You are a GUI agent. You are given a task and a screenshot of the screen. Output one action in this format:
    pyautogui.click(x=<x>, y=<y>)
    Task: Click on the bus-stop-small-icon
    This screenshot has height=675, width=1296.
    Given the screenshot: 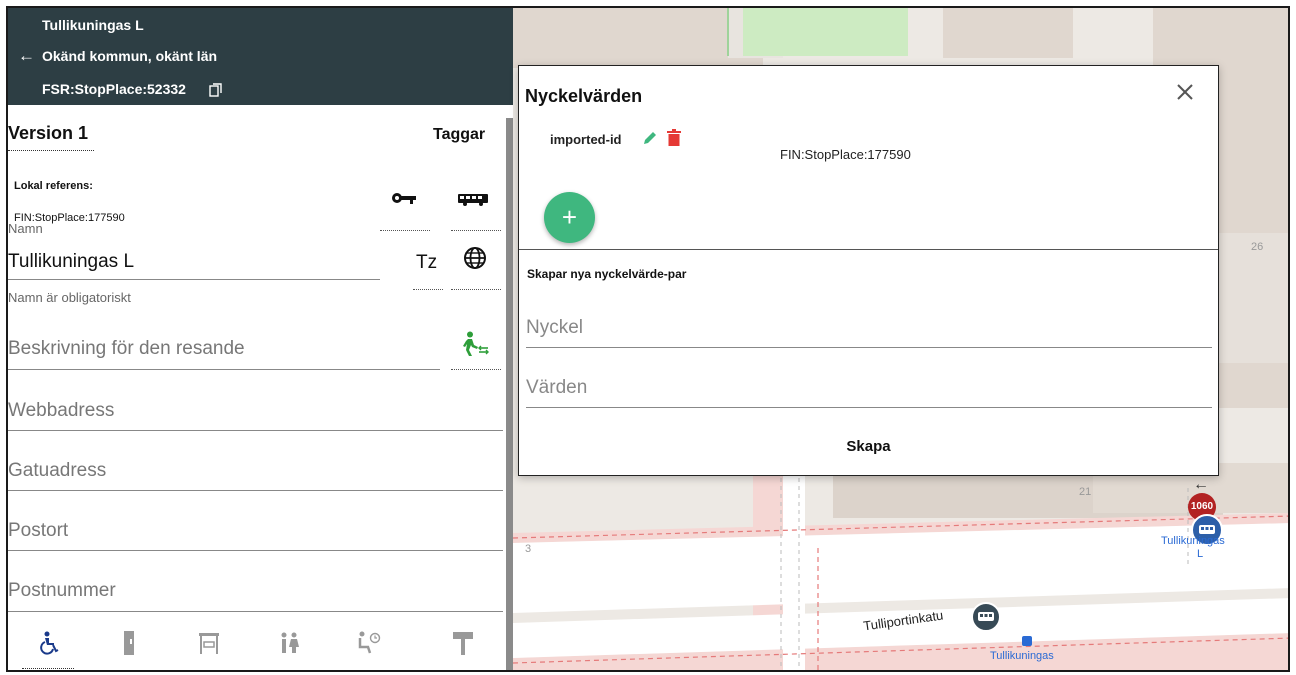 What is the action you would take?
    pyautogui.click(x=1027, y=641)
    